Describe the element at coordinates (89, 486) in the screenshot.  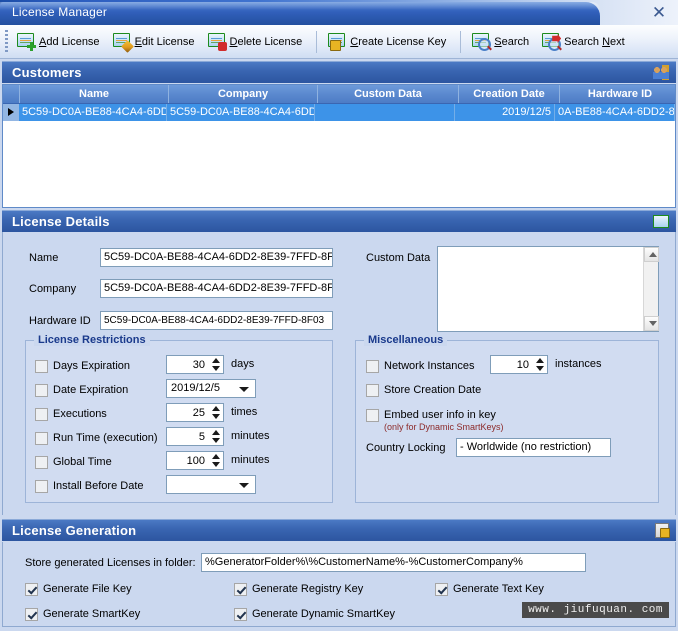
I see `install-before-date-checkbox: Install Before Date` at that location.